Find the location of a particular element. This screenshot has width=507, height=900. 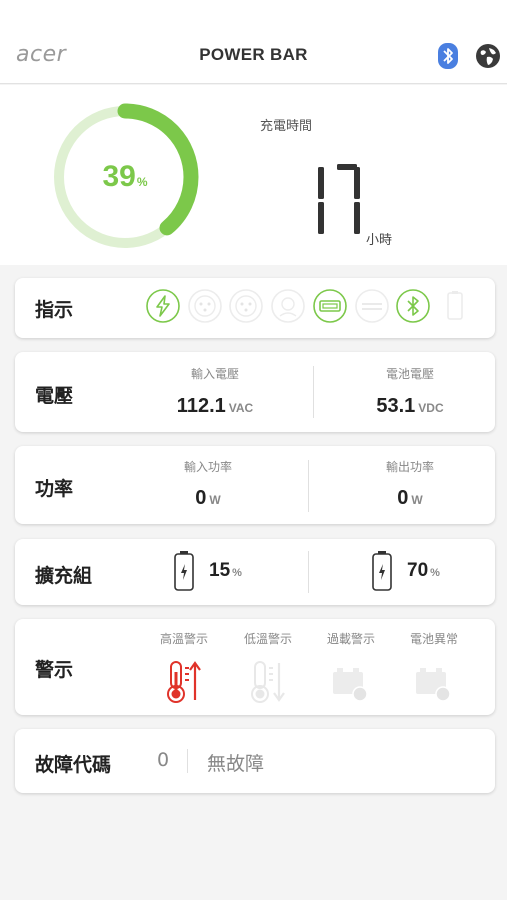

voltage-card: 電壓 輸入電壓 112.1 VAC 電池電壓 53.1 VDC is located at coordinates (255, 392).